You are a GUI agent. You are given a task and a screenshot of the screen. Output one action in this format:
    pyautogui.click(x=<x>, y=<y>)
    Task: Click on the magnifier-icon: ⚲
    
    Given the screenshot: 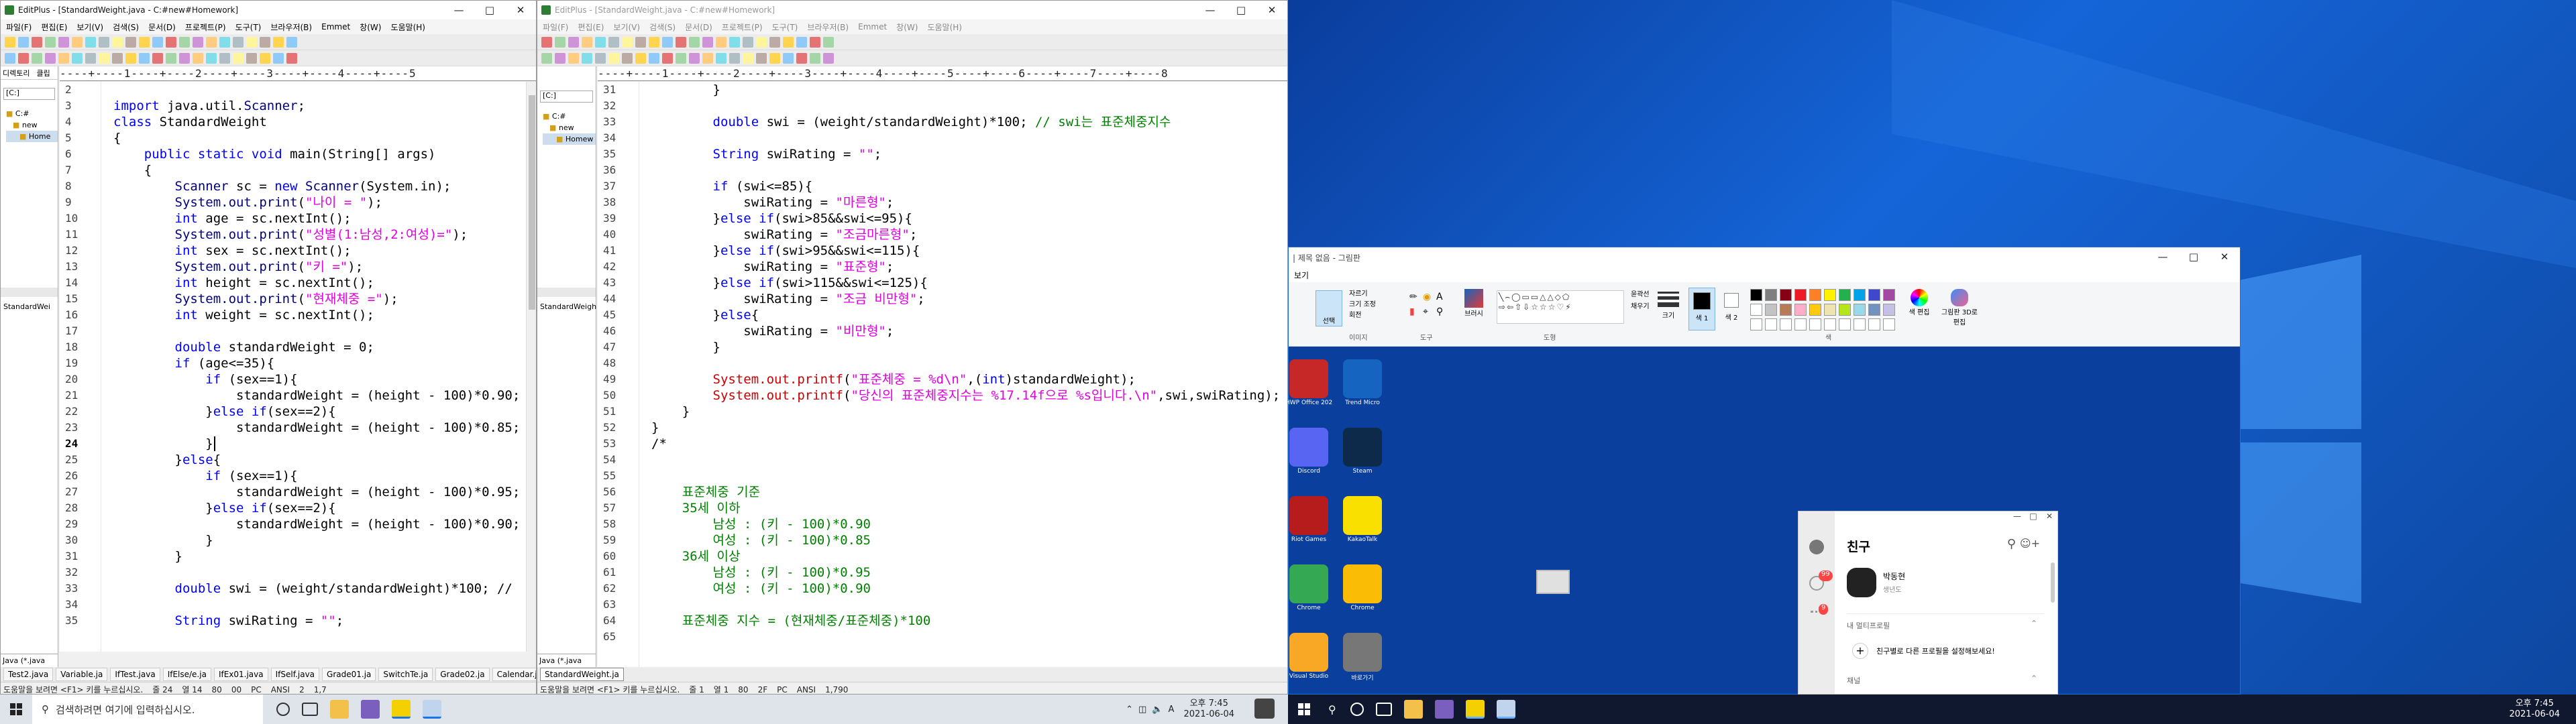 What is the action you would take?
    pyautogui.click(x=1441, y=312)
    